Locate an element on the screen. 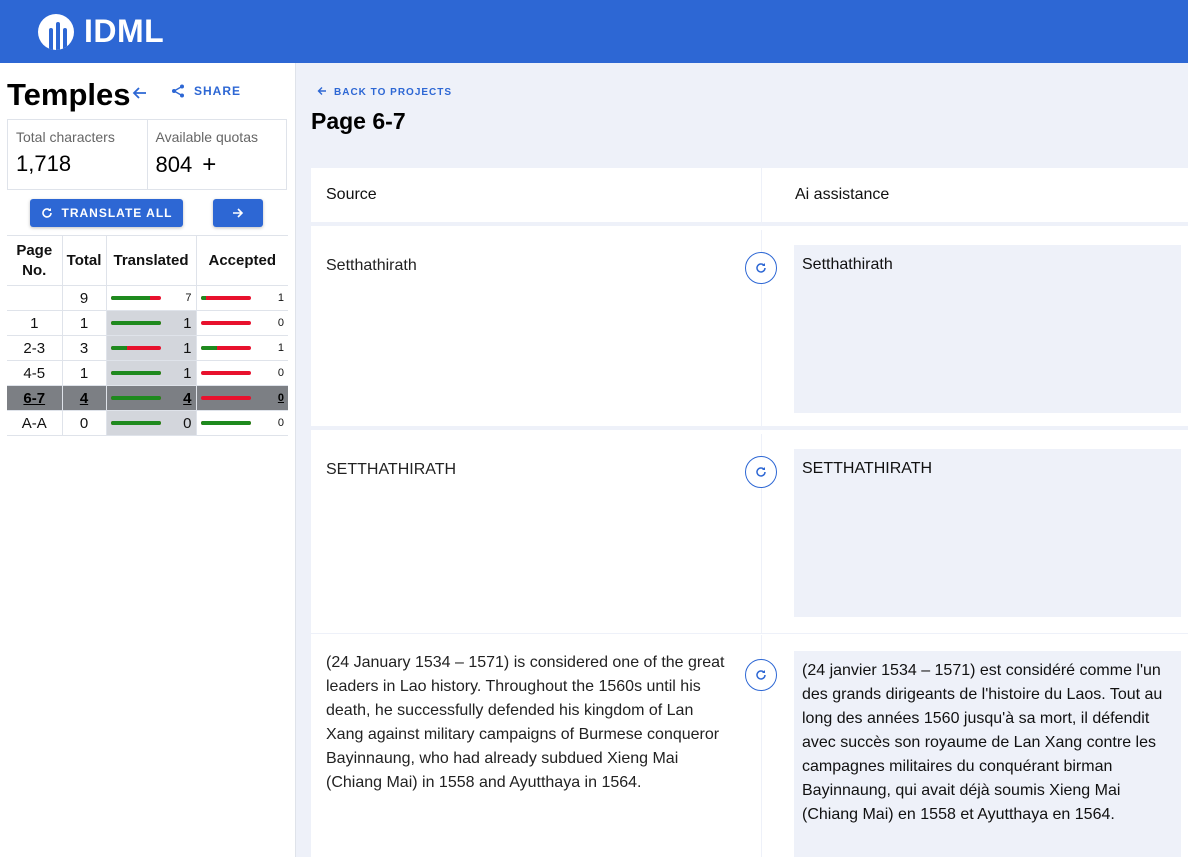  header-translated: Translated is located at coordinates (150, 260).